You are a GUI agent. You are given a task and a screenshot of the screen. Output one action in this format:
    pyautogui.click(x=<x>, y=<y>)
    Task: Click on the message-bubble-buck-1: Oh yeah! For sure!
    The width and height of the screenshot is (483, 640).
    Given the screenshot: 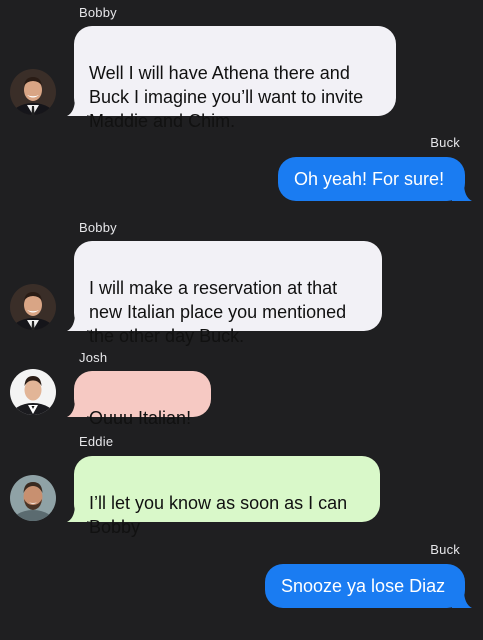 What is the action you would take?
    pyautogui.click(x=375, y=179)
    